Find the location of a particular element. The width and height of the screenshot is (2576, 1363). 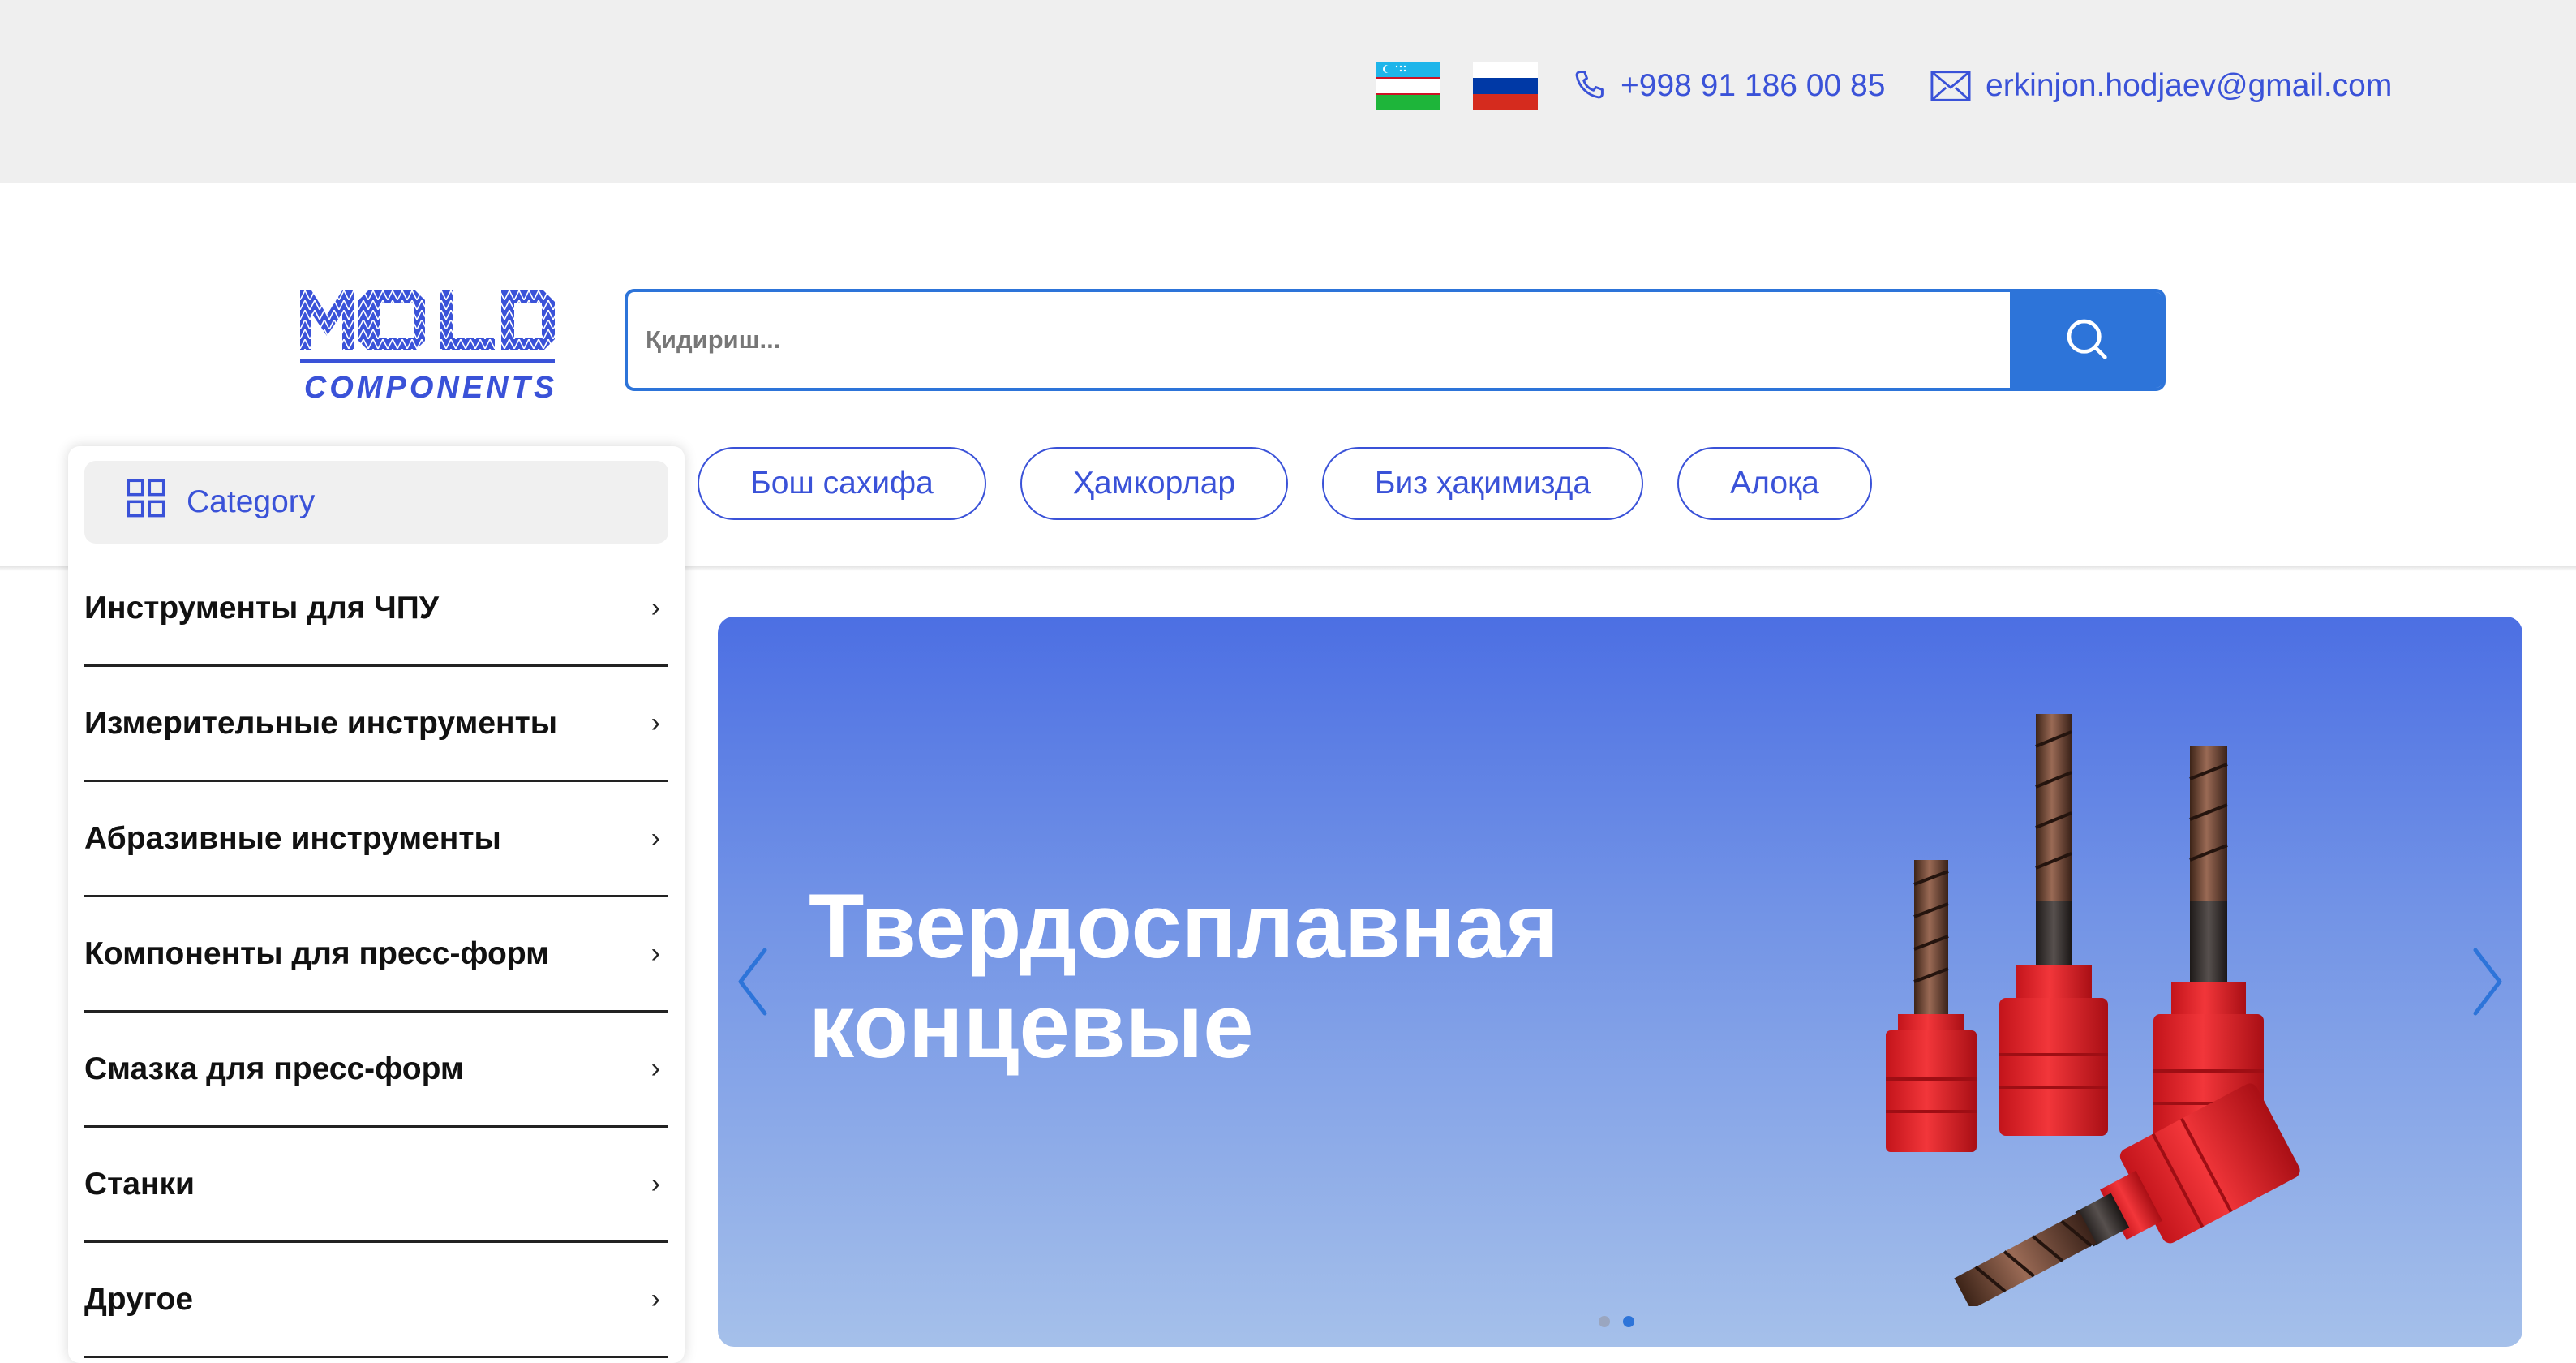

email-contact: erkinjon.hodjaev@gmail.com is located at coordinates (2161, 86).